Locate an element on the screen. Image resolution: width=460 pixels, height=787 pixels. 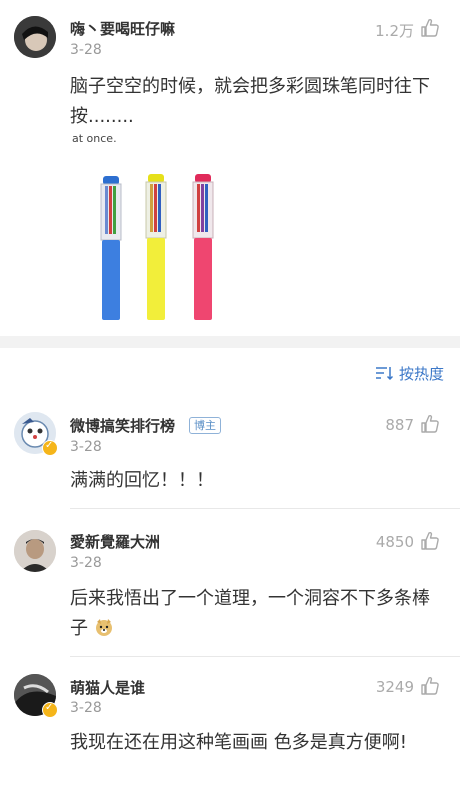
comment-item: 微博搞笑排行榜 博主 3-28 887 满满的回忆！！！ is located at coordinates (230, 455).